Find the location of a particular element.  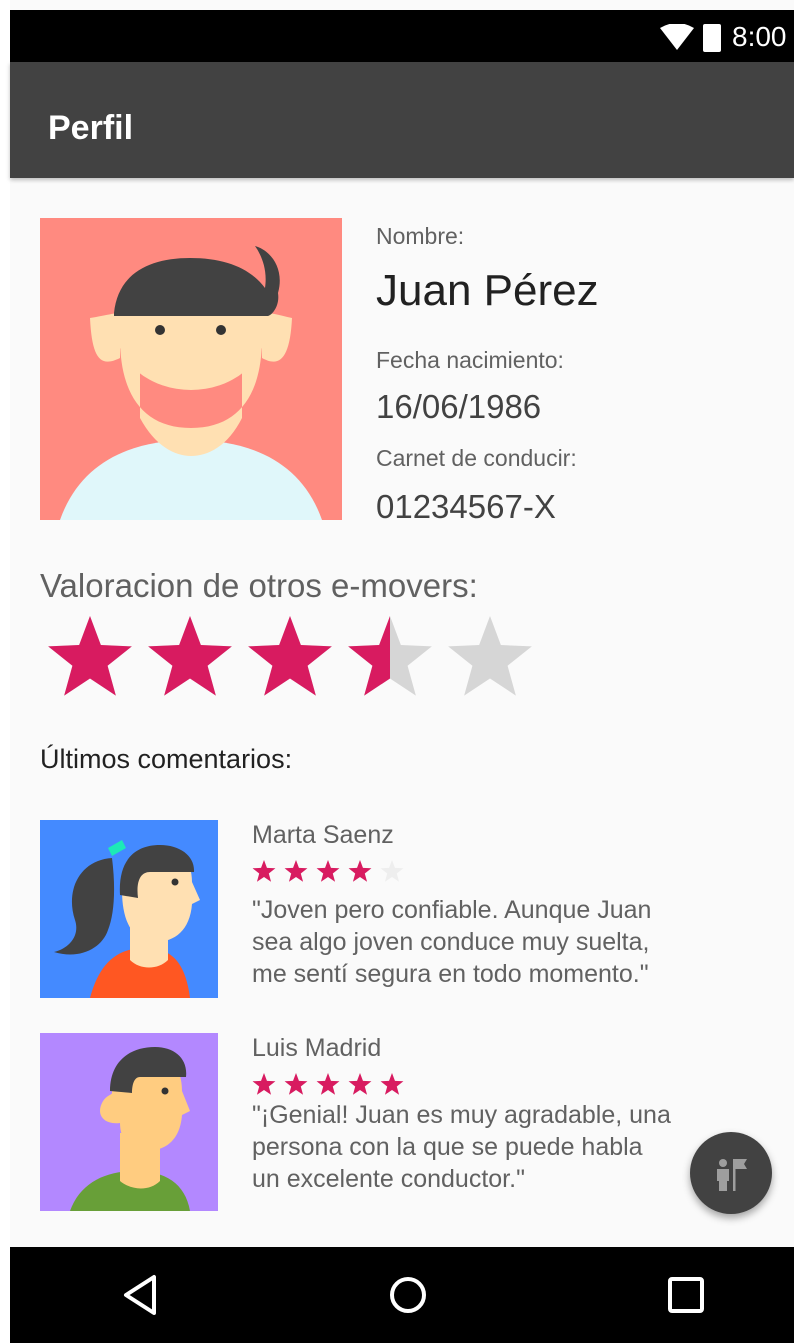

license-value: 01234567-X is located at coordinates (466, 506).